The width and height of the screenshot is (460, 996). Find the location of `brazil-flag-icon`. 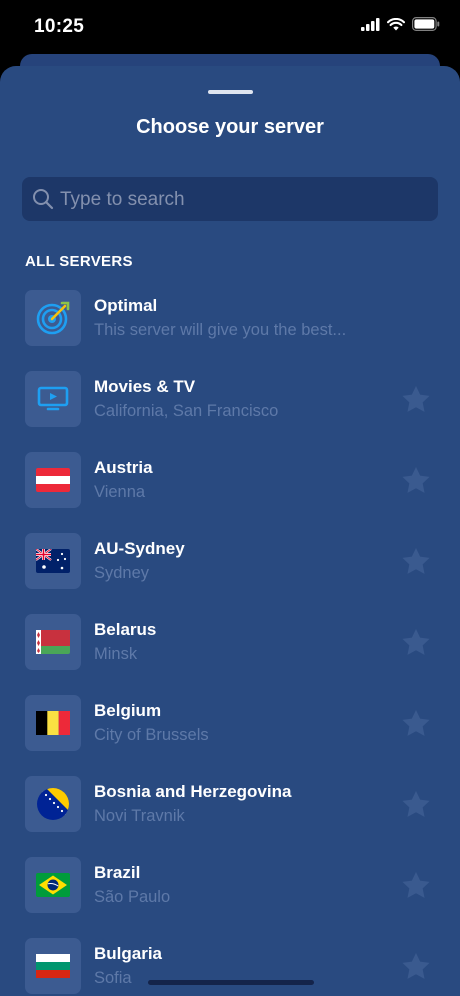

brazil-flag-icon is located at coordinates (53, 885).